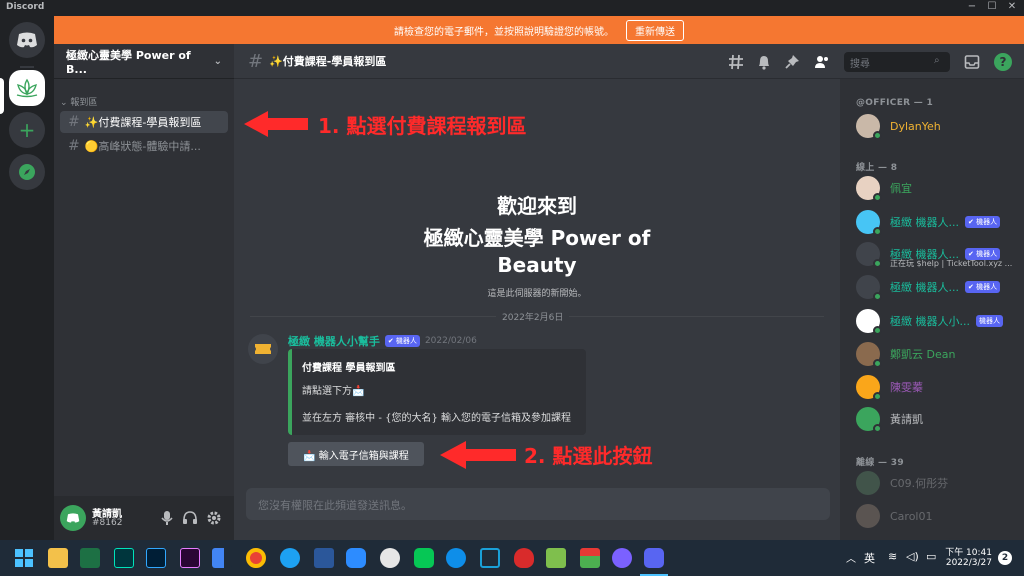  I want to click on chrome-icon, so click(256, 558).